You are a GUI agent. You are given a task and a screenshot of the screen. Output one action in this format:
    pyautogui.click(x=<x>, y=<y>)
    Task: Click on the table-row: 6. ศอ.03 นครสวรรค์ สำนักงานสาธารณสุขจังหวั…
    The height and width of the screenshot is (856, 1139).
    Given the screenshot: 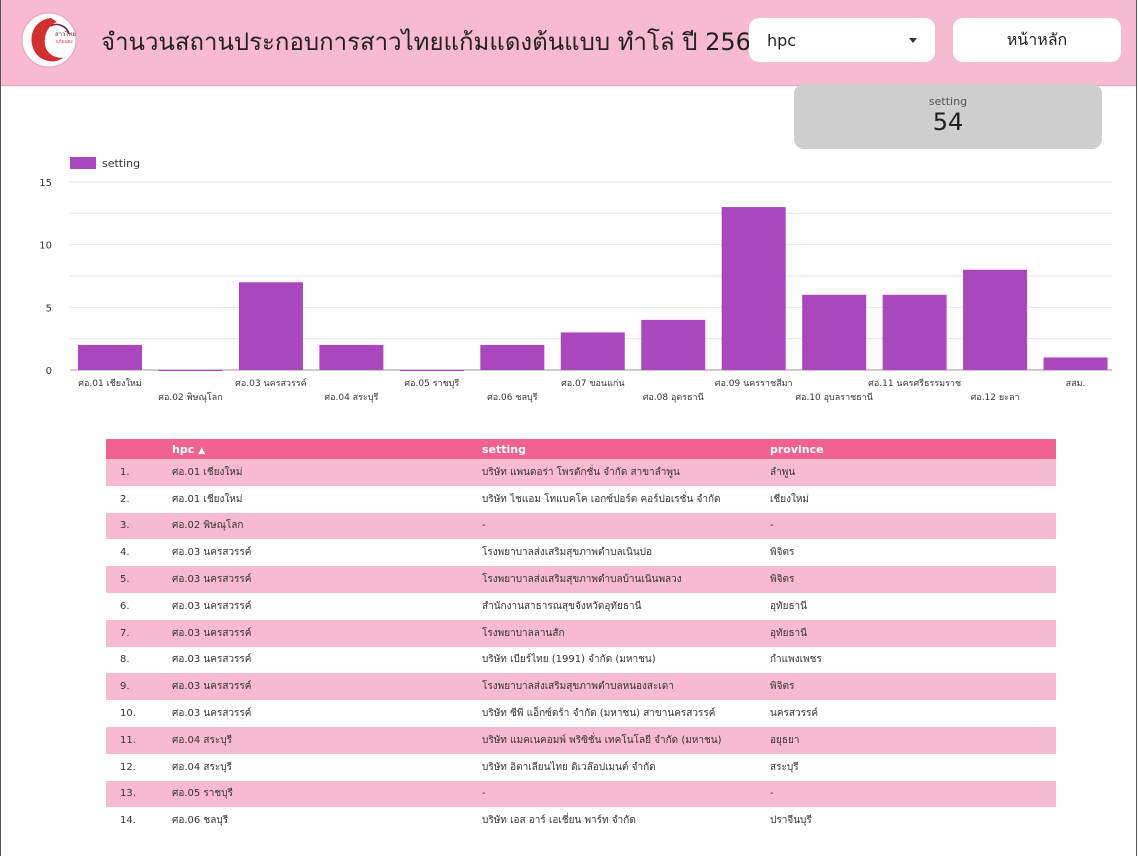 What is the action you would take?
    pyautogui.click(x=581, y=606)
    